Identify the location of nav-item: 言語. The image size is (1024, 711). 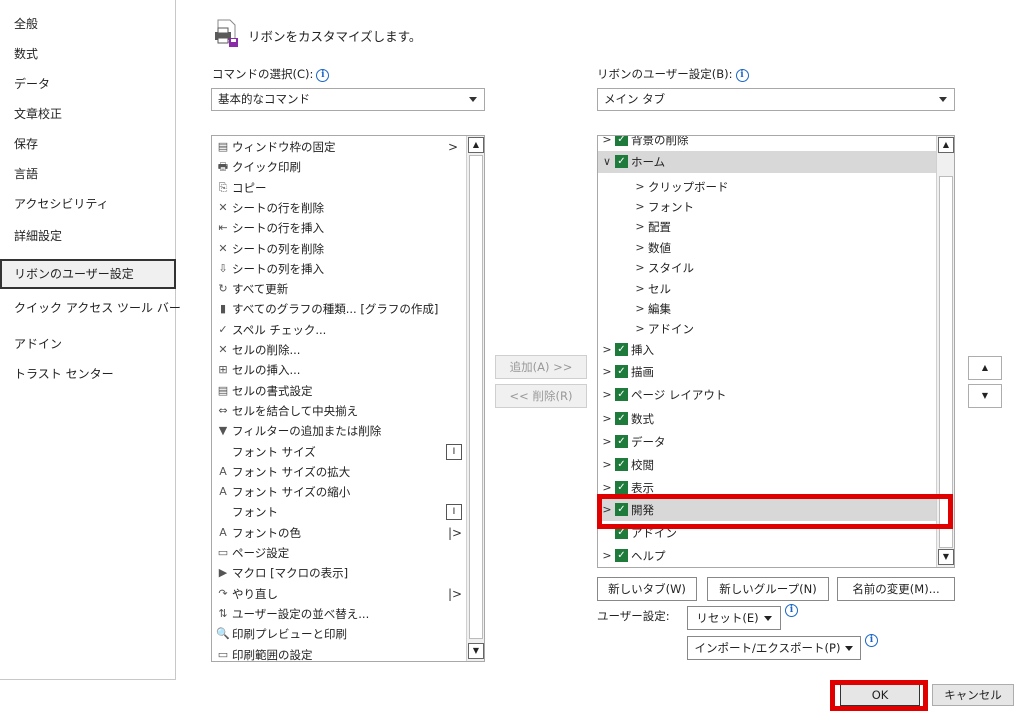
(88, 174).